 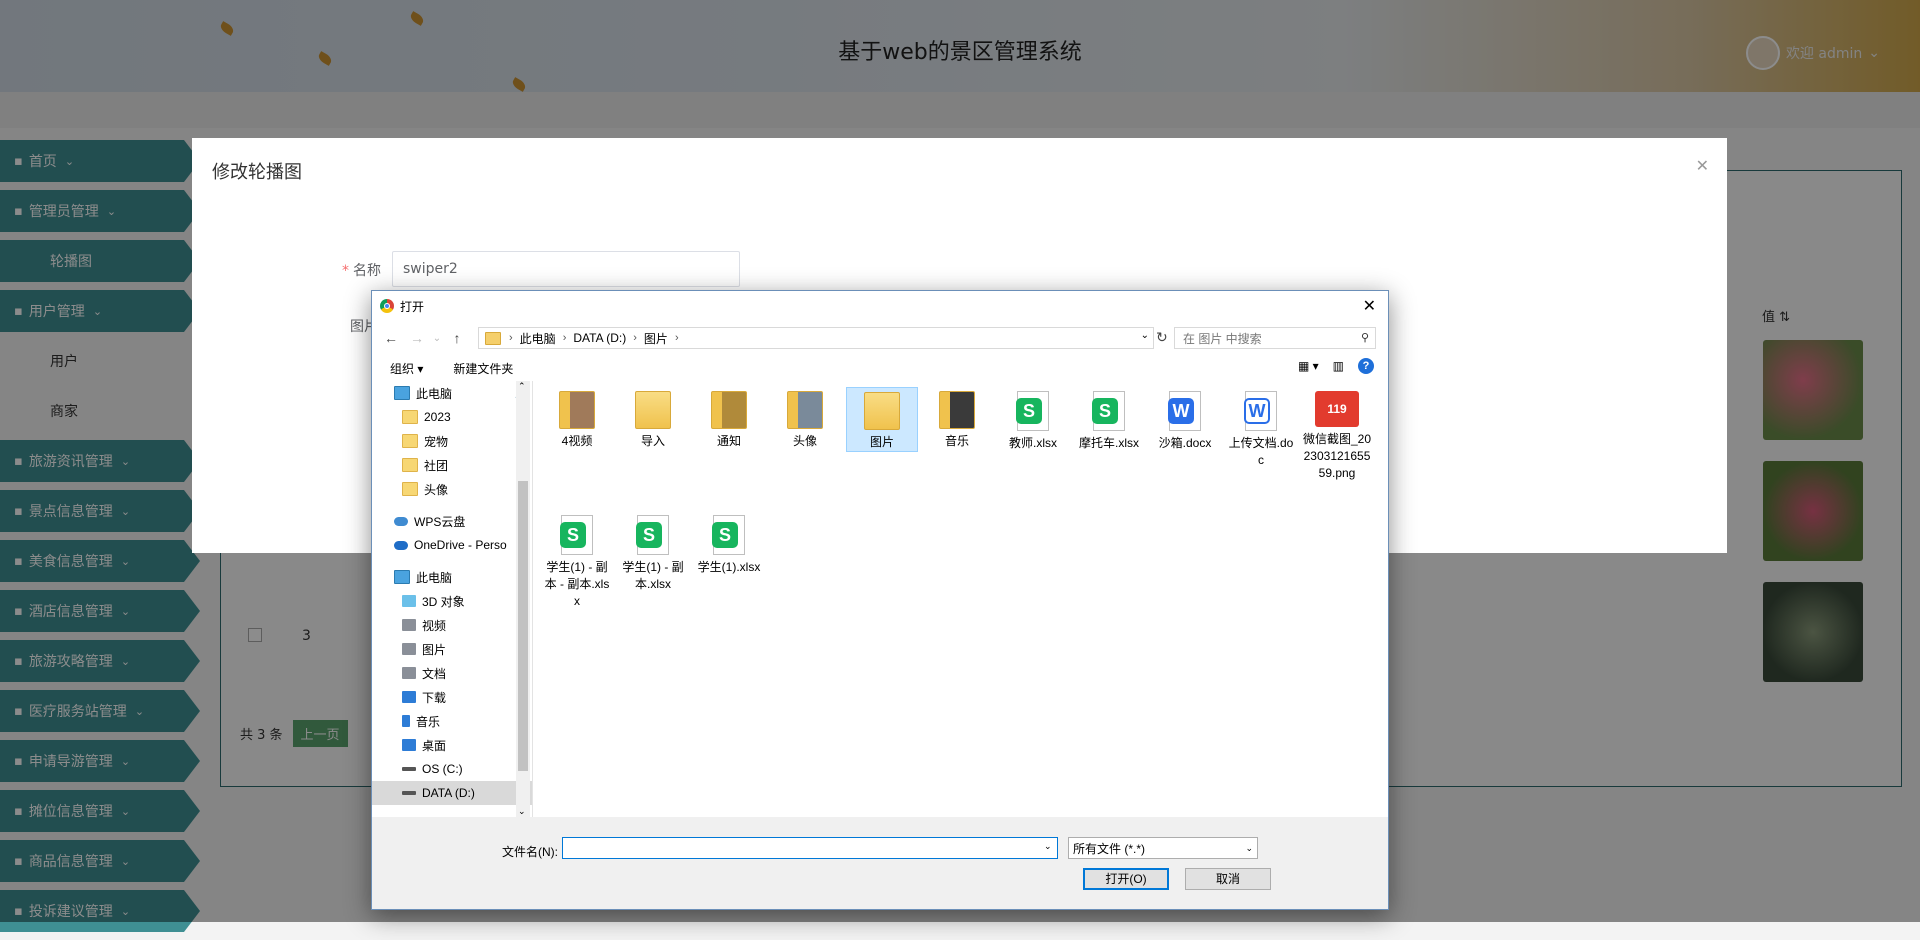 What do you see at coordinates (1126, 879) in the screenshot?
I see `open-button: 打开(O)` at bounding box center [1126, 879].